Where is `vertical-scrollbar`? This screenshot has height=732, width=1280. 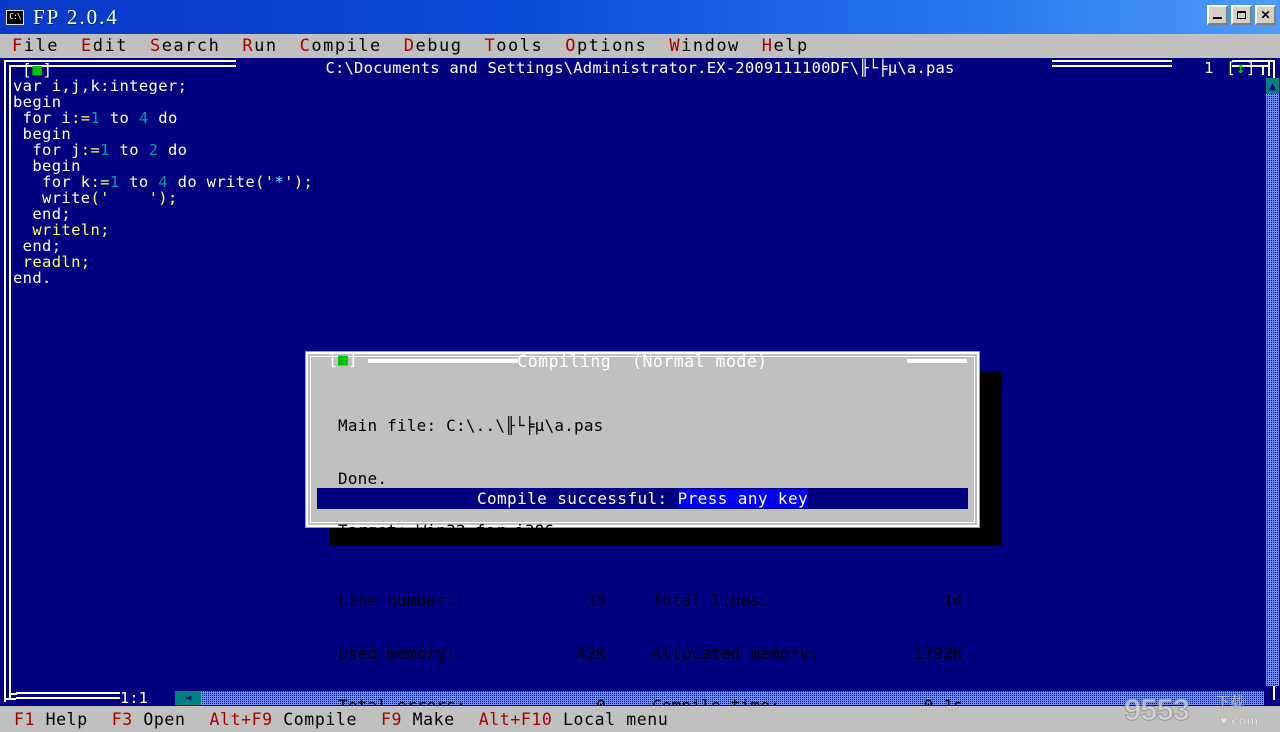 vertical-scrollbar is located at coordinates (1272, 382).